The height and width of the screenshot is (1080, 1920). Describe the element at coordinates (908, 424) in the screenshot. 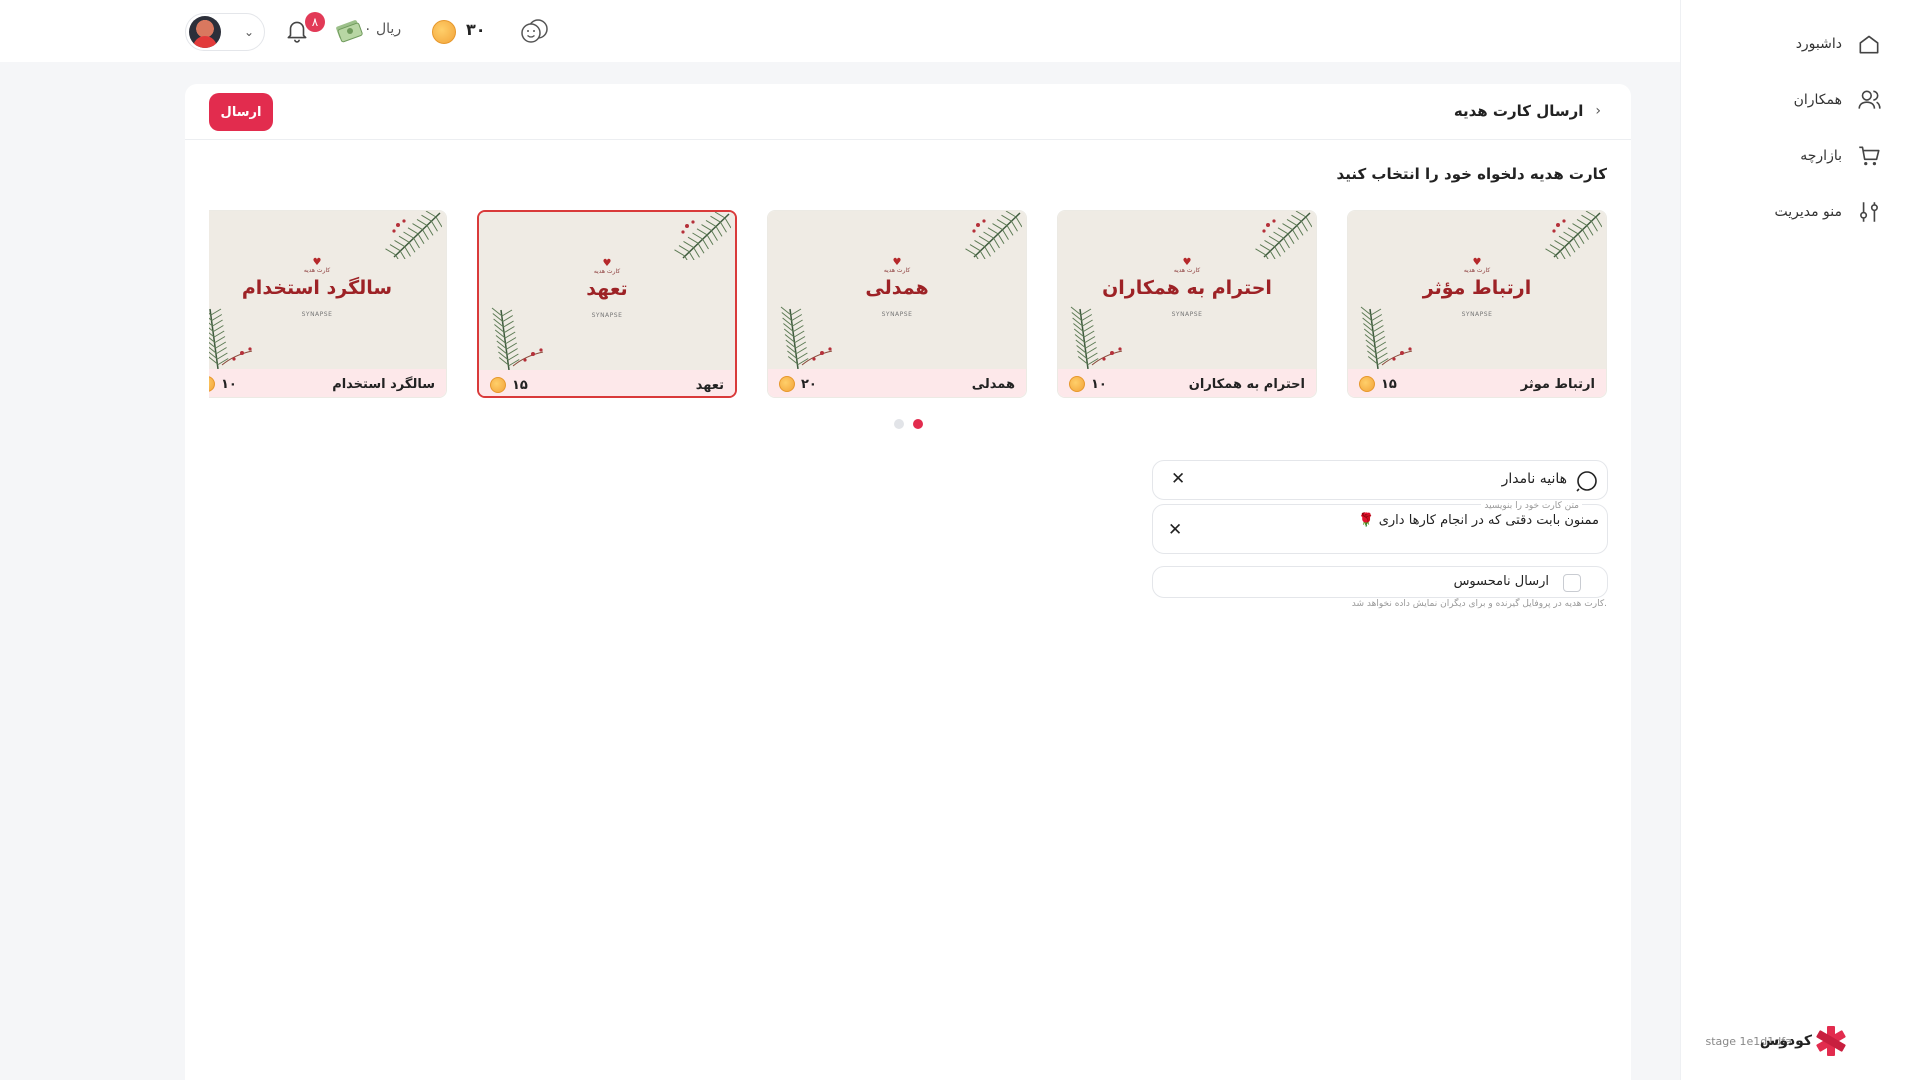

I see `carousel-pagination` at that location.